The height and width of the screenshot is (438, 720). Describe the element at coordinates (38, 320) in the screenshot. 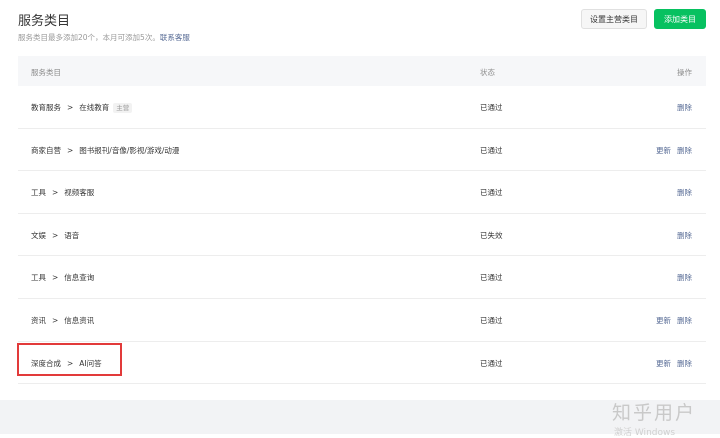

I see `parent-category: 资讯` at that location.